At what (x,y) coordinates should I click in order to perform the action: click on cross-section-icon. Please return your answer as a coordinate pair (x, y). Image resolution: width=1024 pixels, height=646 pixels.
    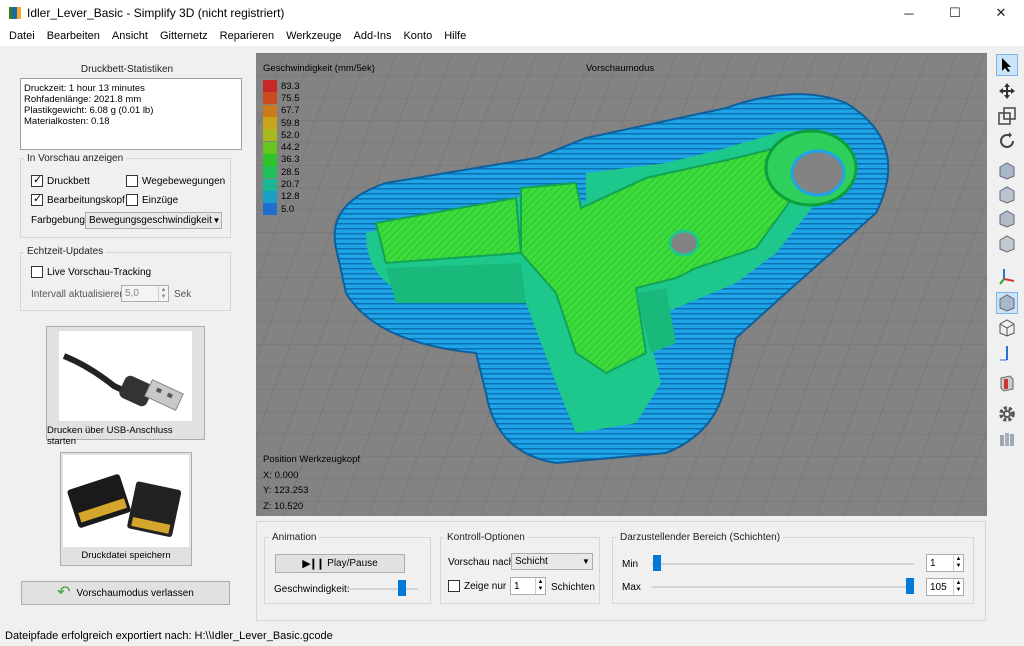
    Looking at the image, I should click on (1007, 383).